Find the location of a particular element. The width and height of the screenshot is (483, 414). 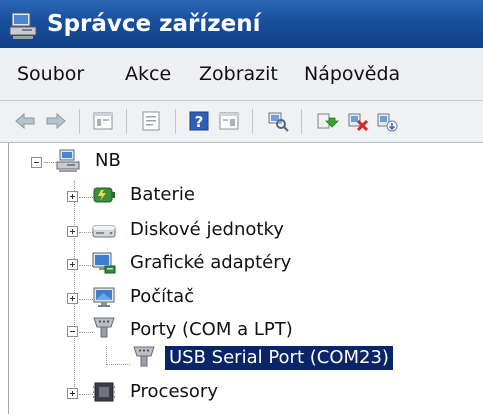

tree-item-graficke-adaptery: Grafické adaptéry is located at coordinates (210, 263).